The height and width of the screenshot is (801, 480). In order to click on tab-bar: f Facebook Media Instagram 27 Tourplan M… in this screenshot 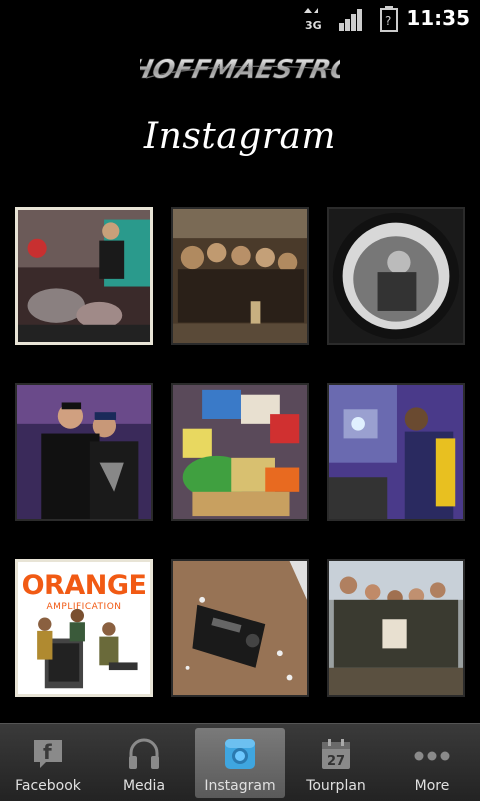, I will do `click(240, 762)`.